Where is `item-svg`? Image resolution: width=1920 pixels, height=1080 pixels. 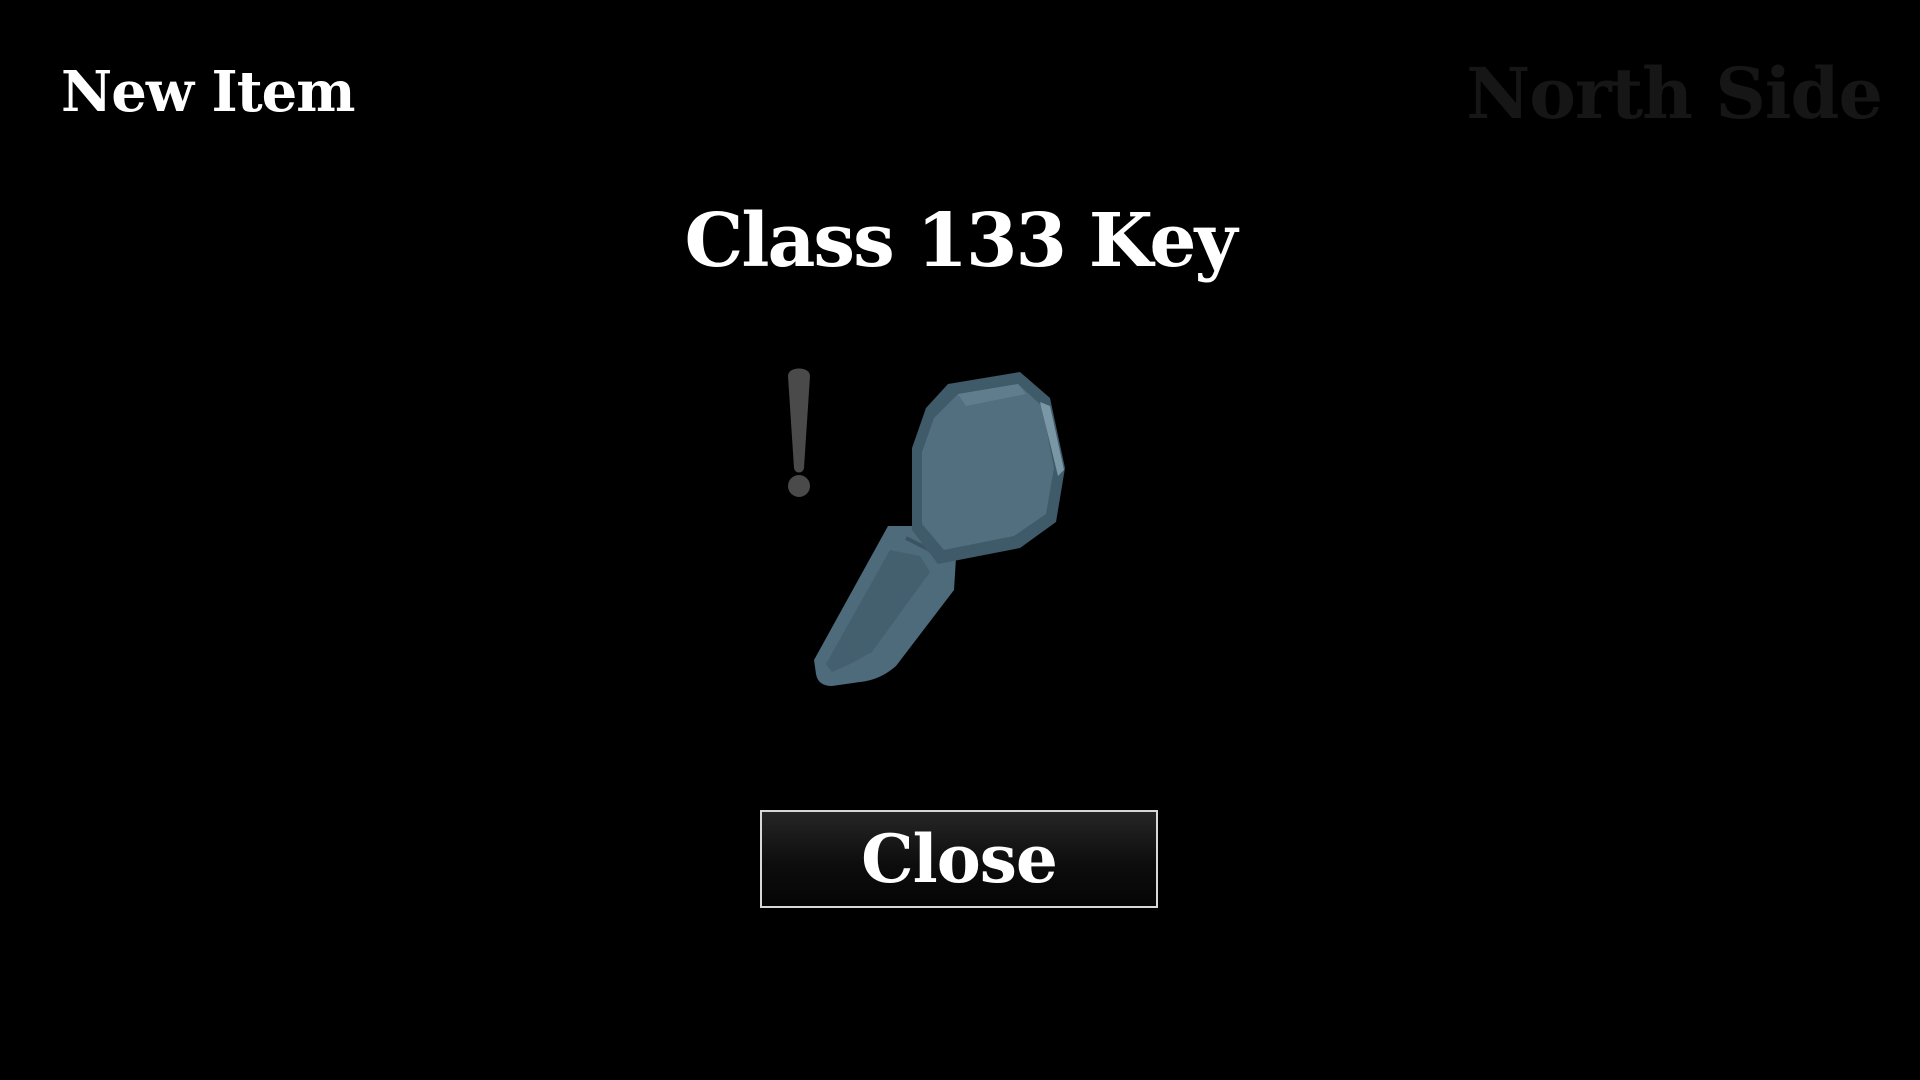 item-svg is located at coordinates (926, 527).